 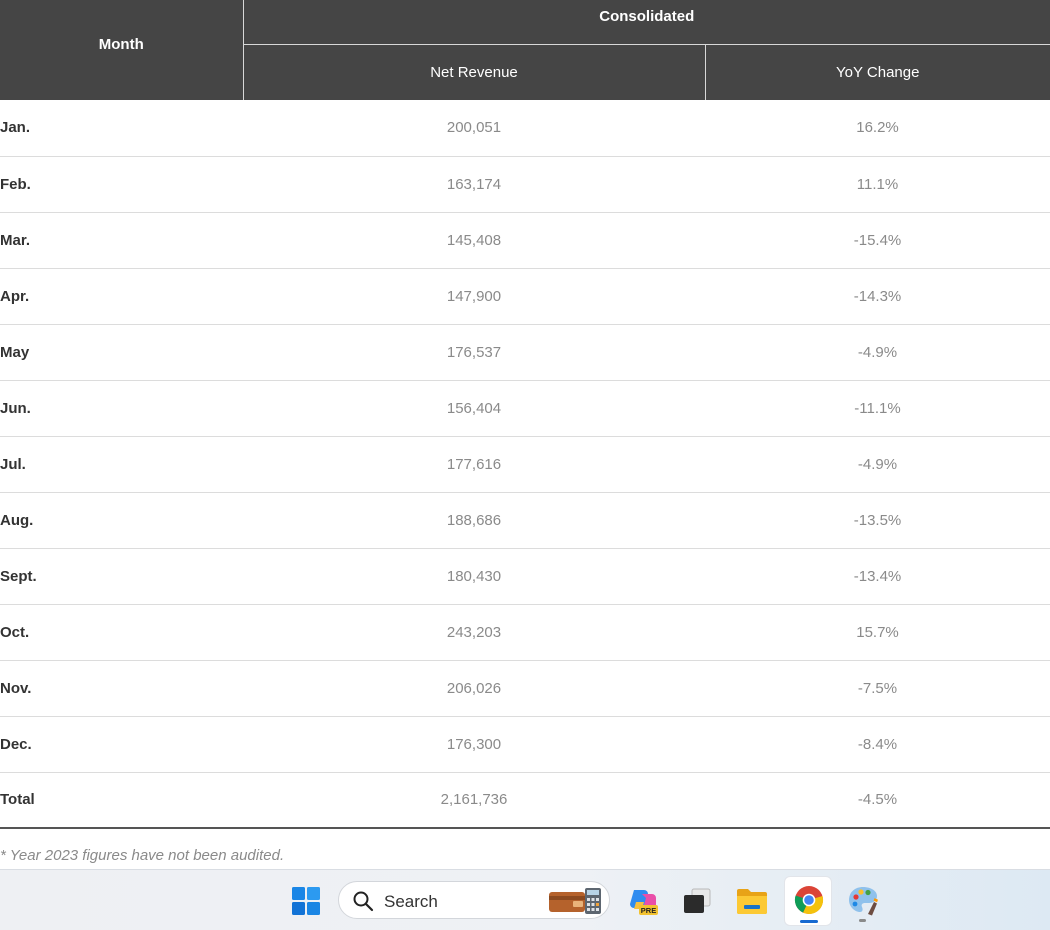 What do you see at coordinates (877, 408) in the screenshot?
I see `yoy-change-cell: -11.1%` at bounding box center [877, 408].